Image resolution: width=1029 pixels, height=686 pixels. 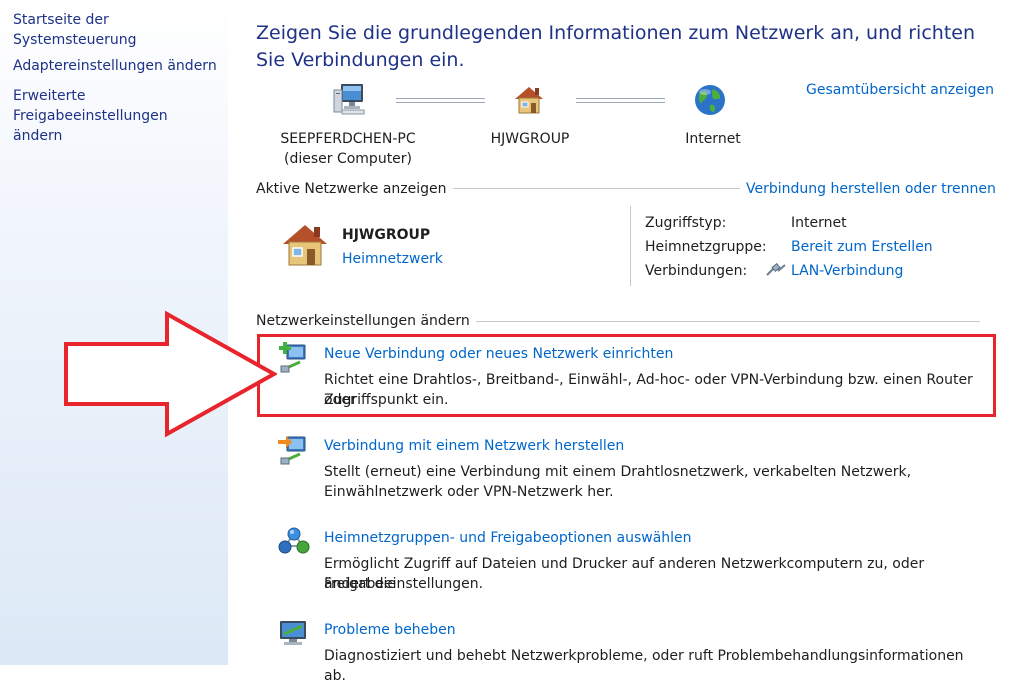 What do you see at coordinates (706, 247) in the screenshot?
I see `homegroup-label: Heimnetzgruppe:` at bounding box center [706, 247].